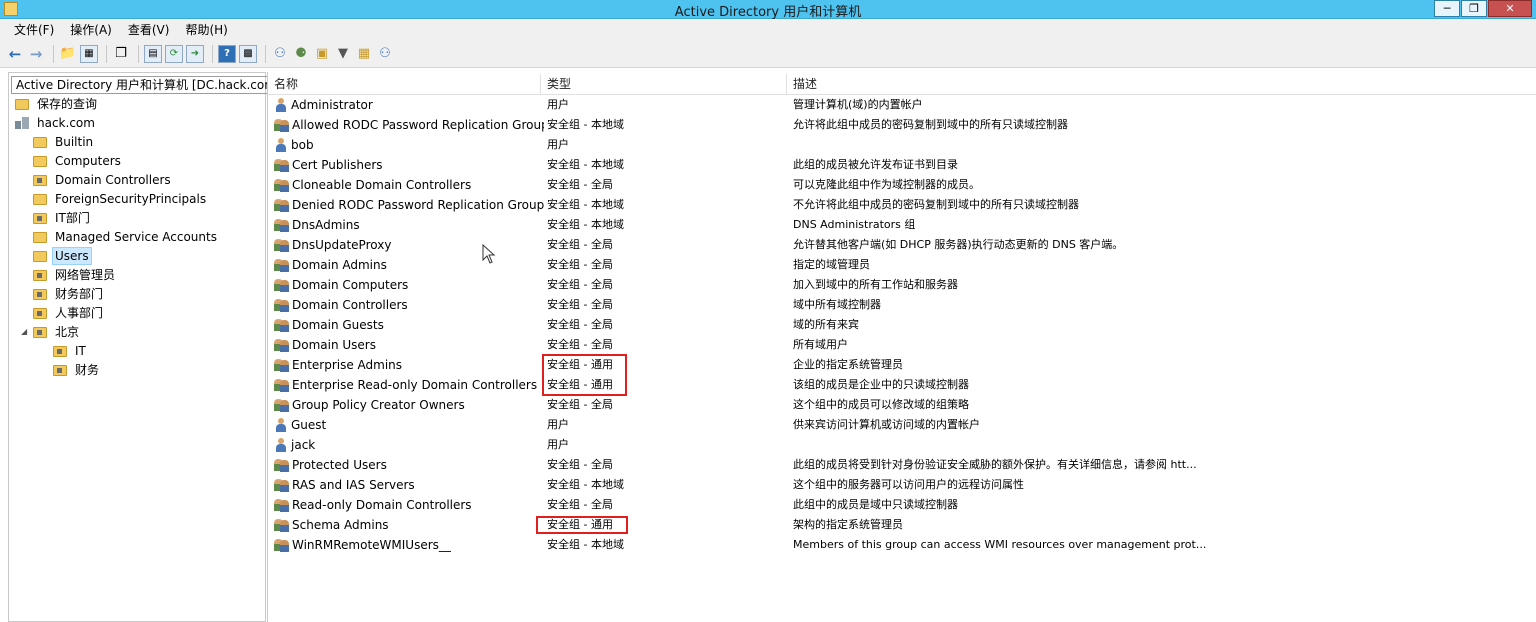 The height and width of the screenshot is (622, 1536). What do you see at coordinates (338, 325) in the screenshot?
I see `row-name: Domain Guests` at bounding box center [338, 325].